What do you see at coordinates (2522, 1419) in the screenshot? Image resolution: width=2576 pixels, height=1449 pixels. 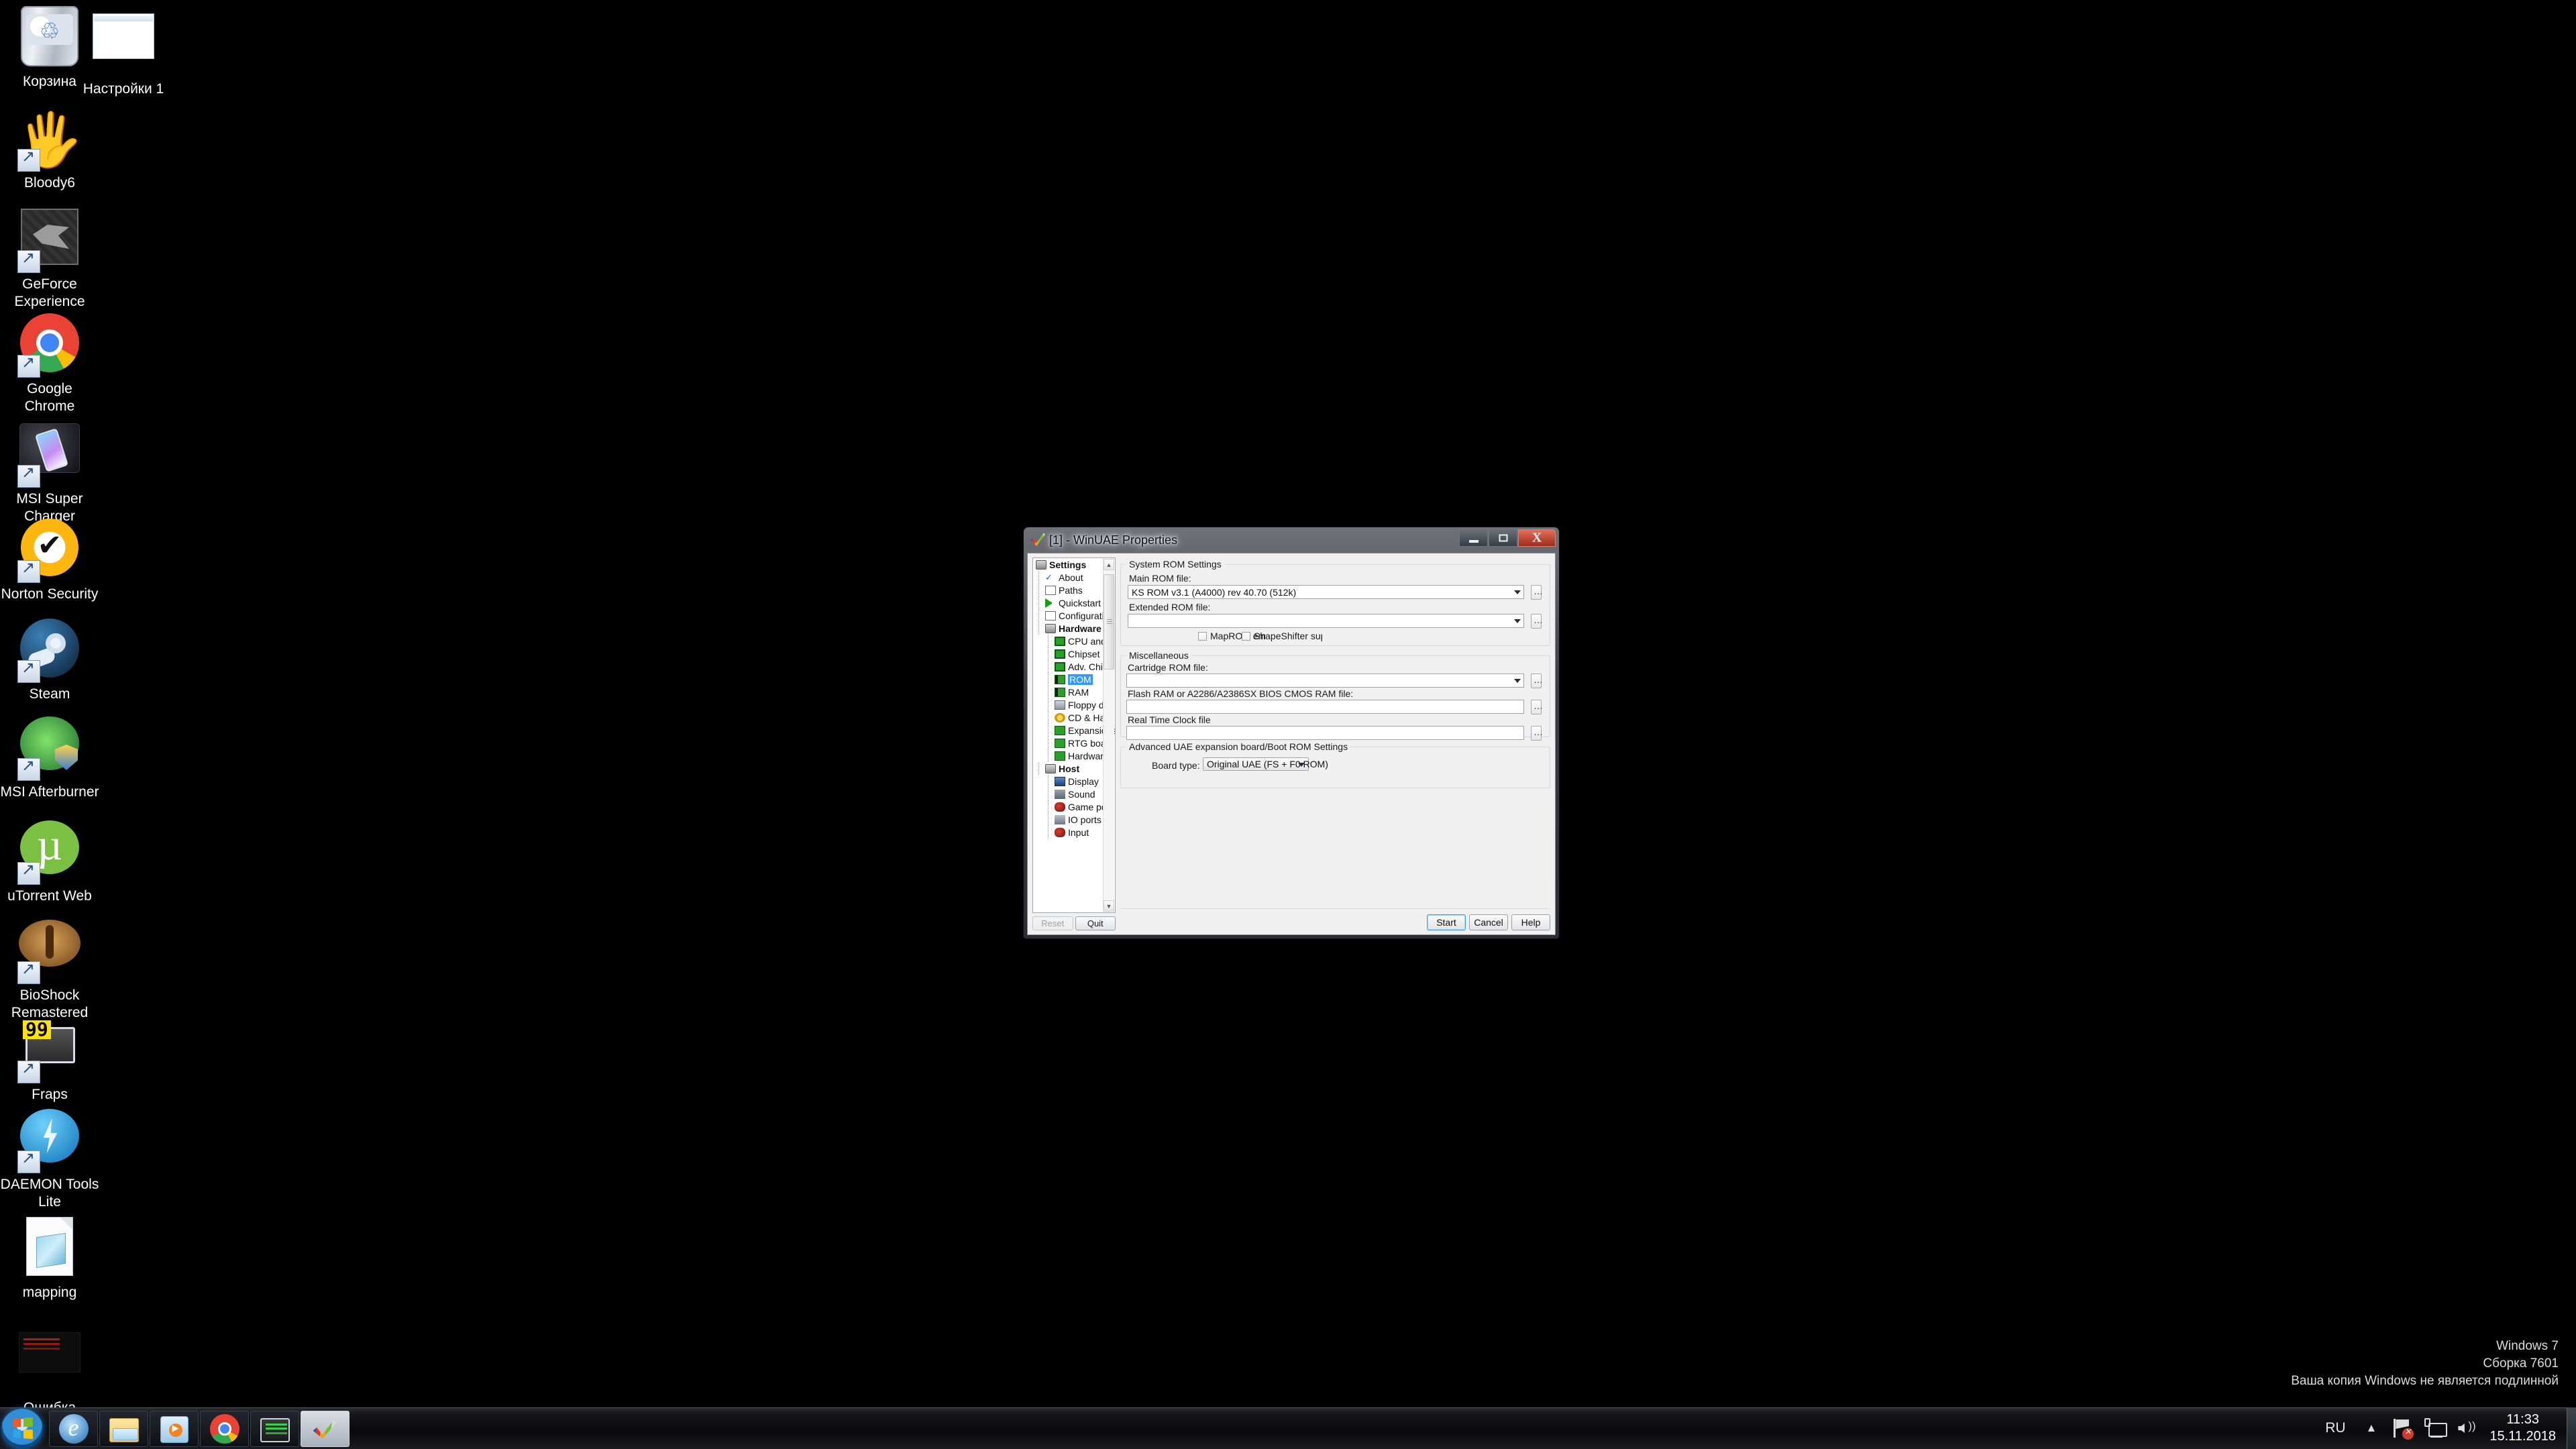 I see `clock-time: 11:33` at bounding box center [2522, 1419].